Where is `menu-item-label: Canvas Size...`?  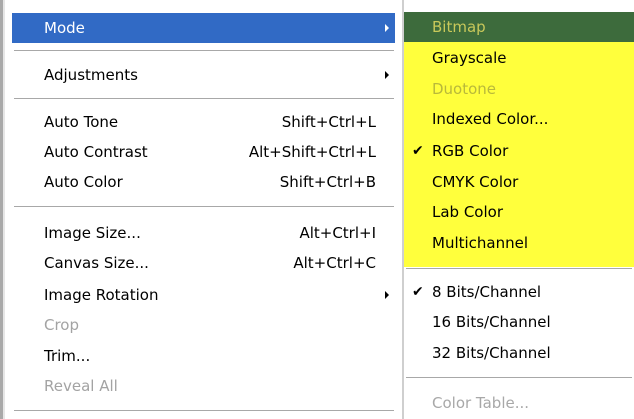 menu-item-label: Canvas Size... is located at coordinates (96, 263).